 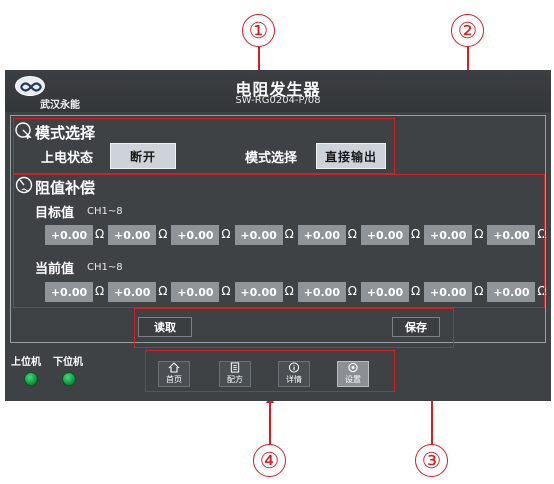 I want to click on target-unit-ch6: Ω, so click(x=416, y=234).